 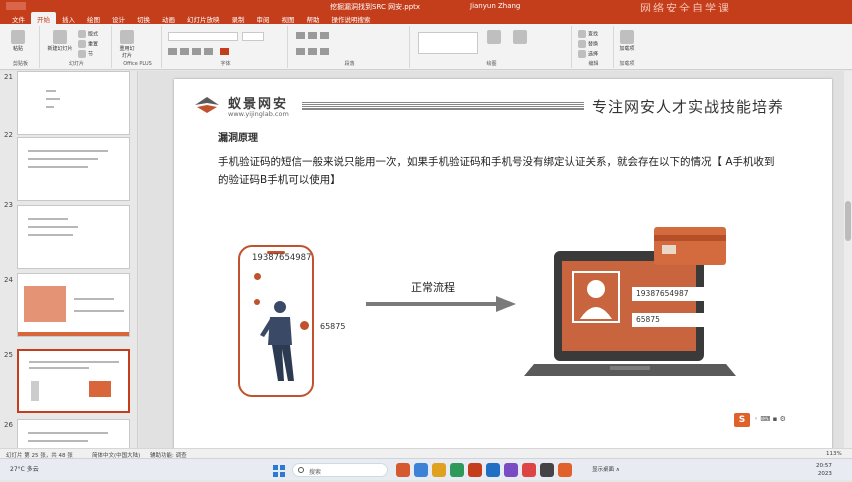 What do you see at coordinates (88, 34) in the screenshot?
I see `layout-button: 版式` at bounding box center [88, 34].